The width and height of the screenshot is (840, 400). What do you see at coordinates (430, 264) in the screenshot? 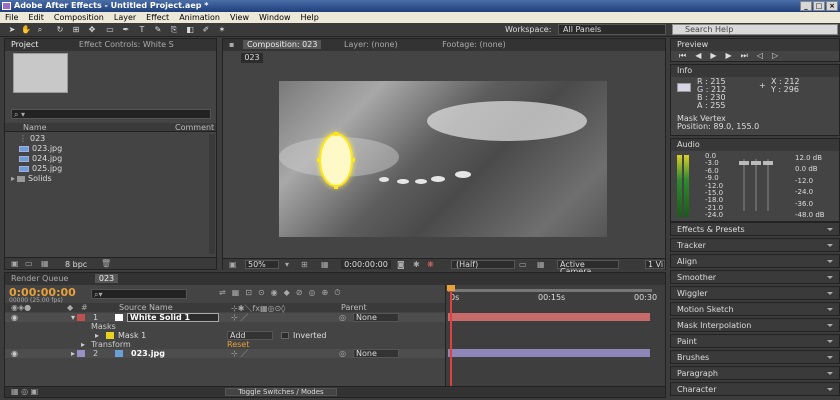
I see `channel-icon: ❋` at bounding box center [430, 264].